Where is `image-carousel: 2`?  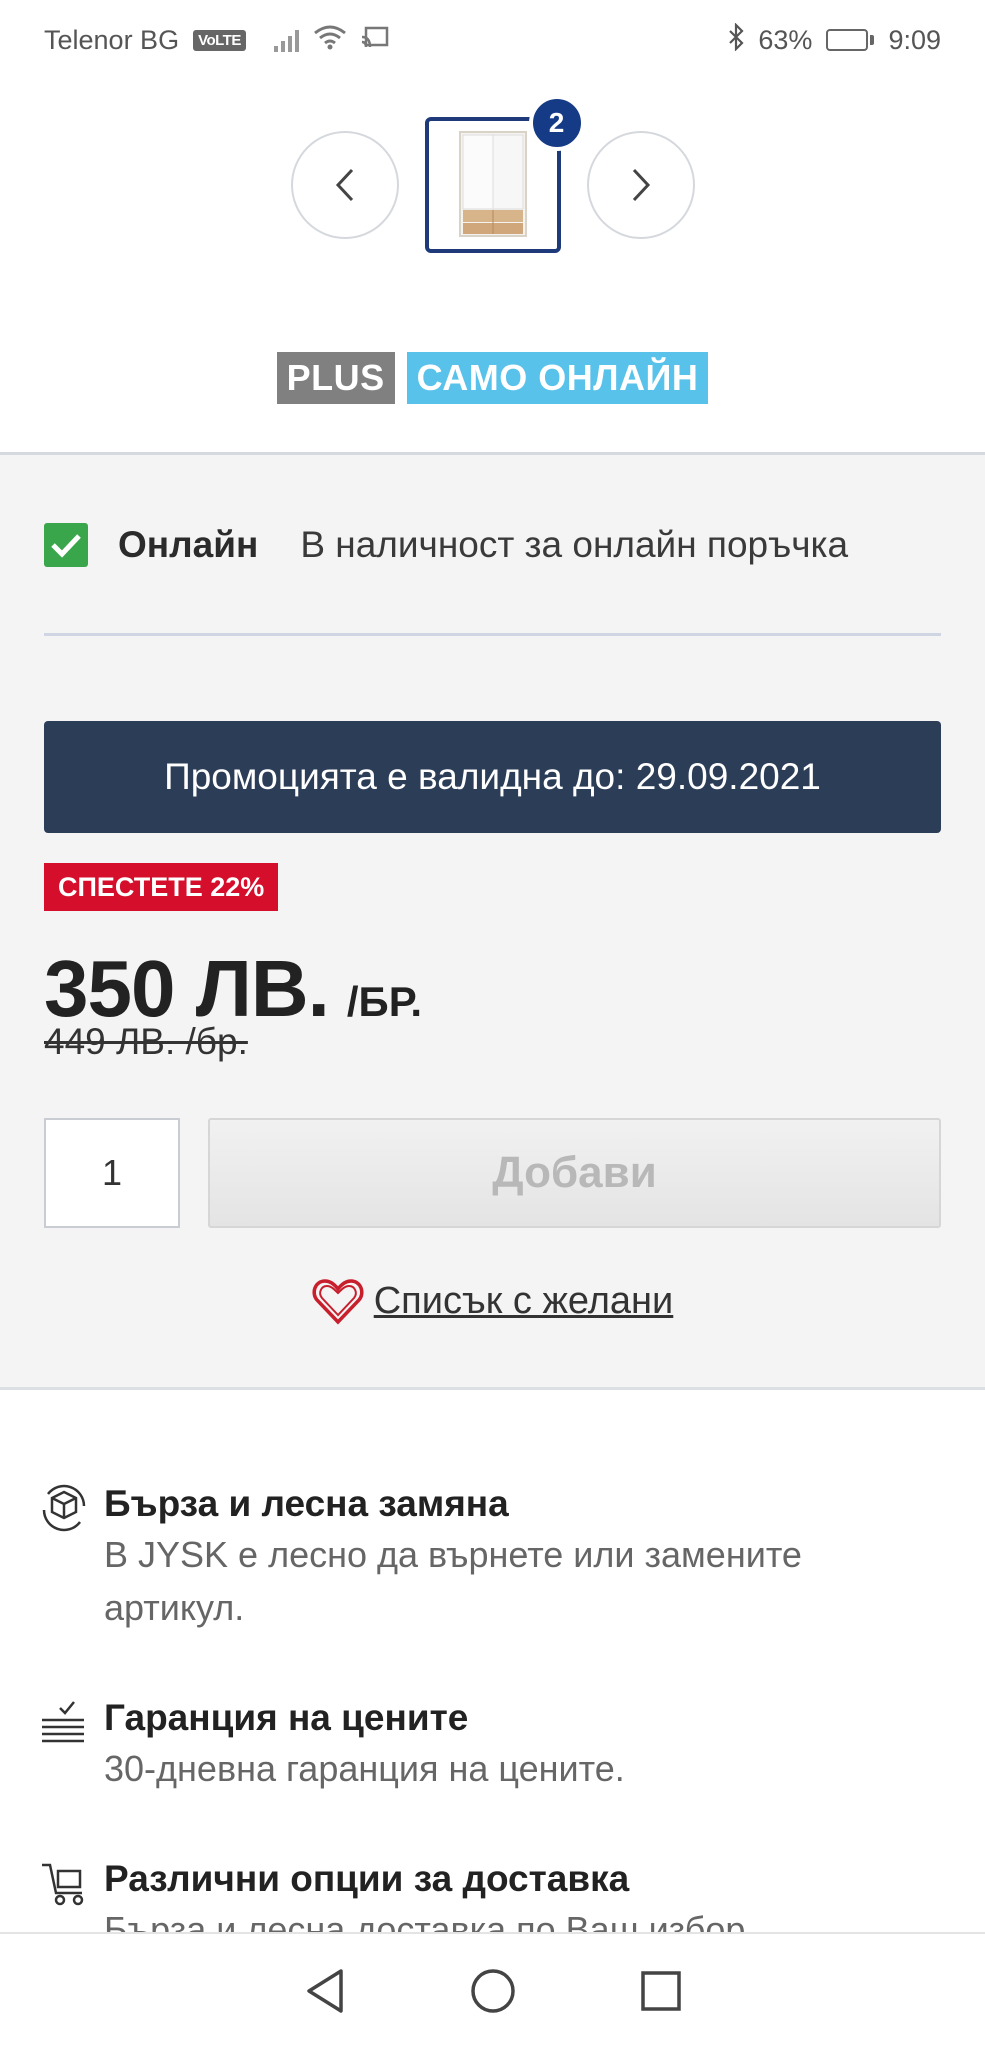
image-carousel: 2 is located at coordinates (492, 177).